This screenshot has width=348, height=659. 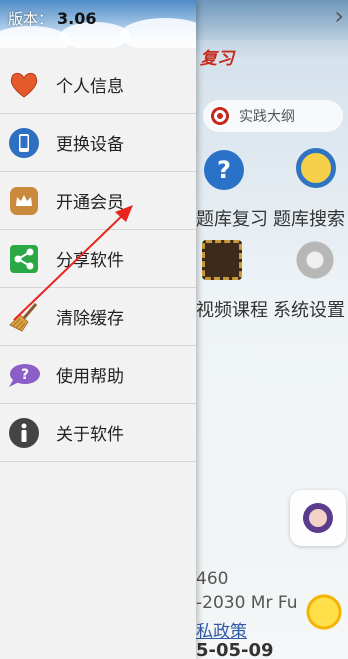 I want to click on headset-icon, so click(x=318, y=518).